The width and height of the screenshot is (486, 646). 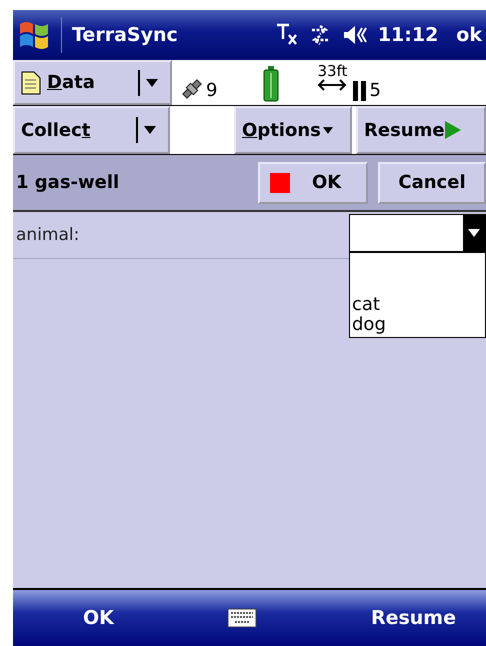 What do you see at coordinates (432, 183) in the screenshot?
I see `cancel-button: Cancel` at bounding box center [432, 183].